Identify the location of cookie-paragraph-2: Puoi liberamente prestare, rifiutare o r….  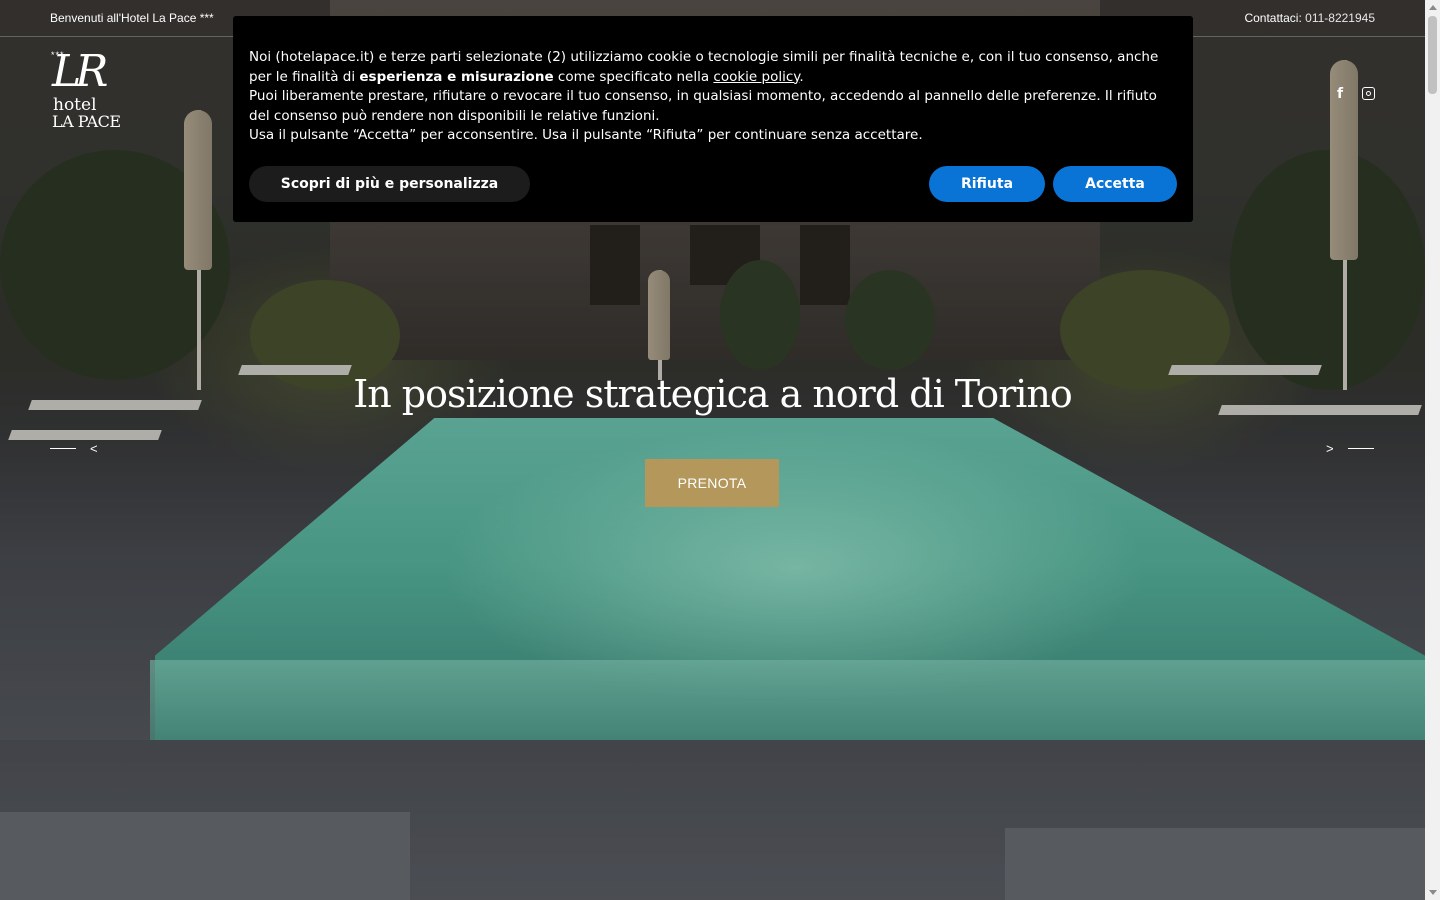
(703, 106).